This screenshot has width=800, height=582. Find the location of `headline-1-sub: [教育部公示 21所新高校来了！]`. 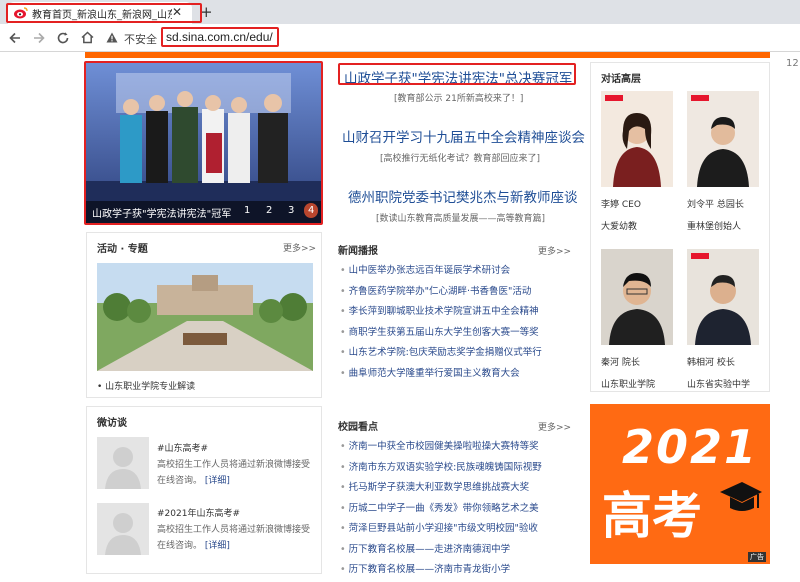

headline-1-sub: [教育部公示 21所新高校来了！] is located at coordinates (458, 97).